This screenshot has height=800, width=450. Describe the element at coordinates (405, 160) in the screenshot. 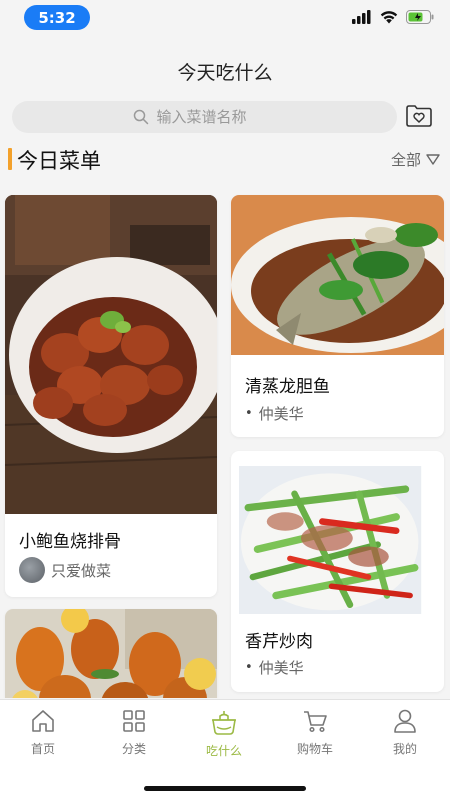

I see `filter-label: 全部` at that location.